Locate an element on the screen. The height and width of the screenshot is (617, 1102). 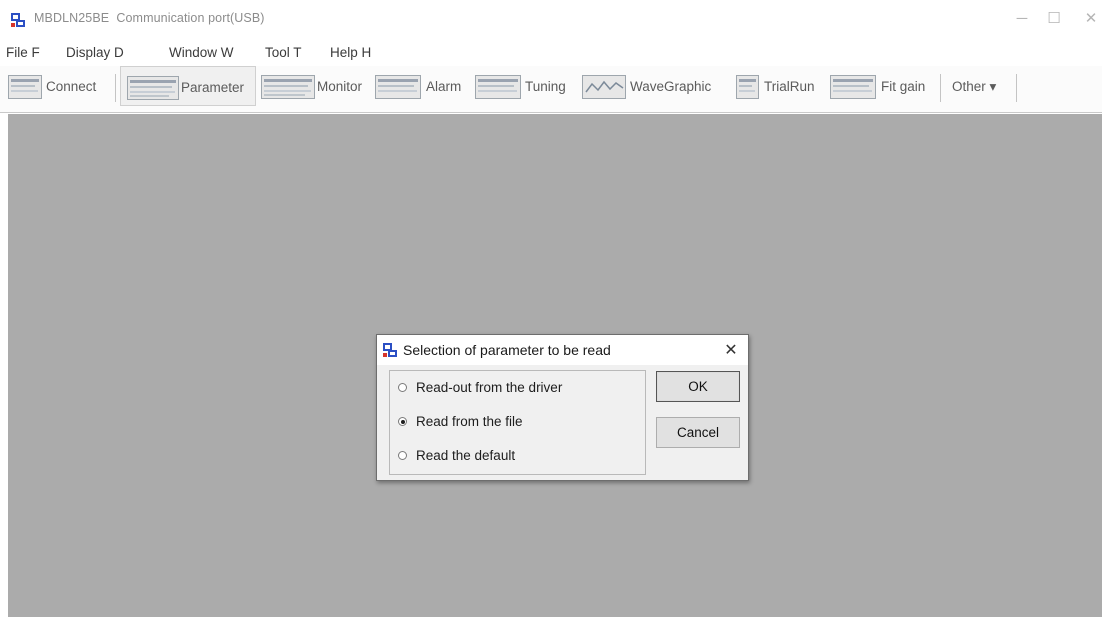
monitor-label: Monitor is located at coordinates (340, 86).